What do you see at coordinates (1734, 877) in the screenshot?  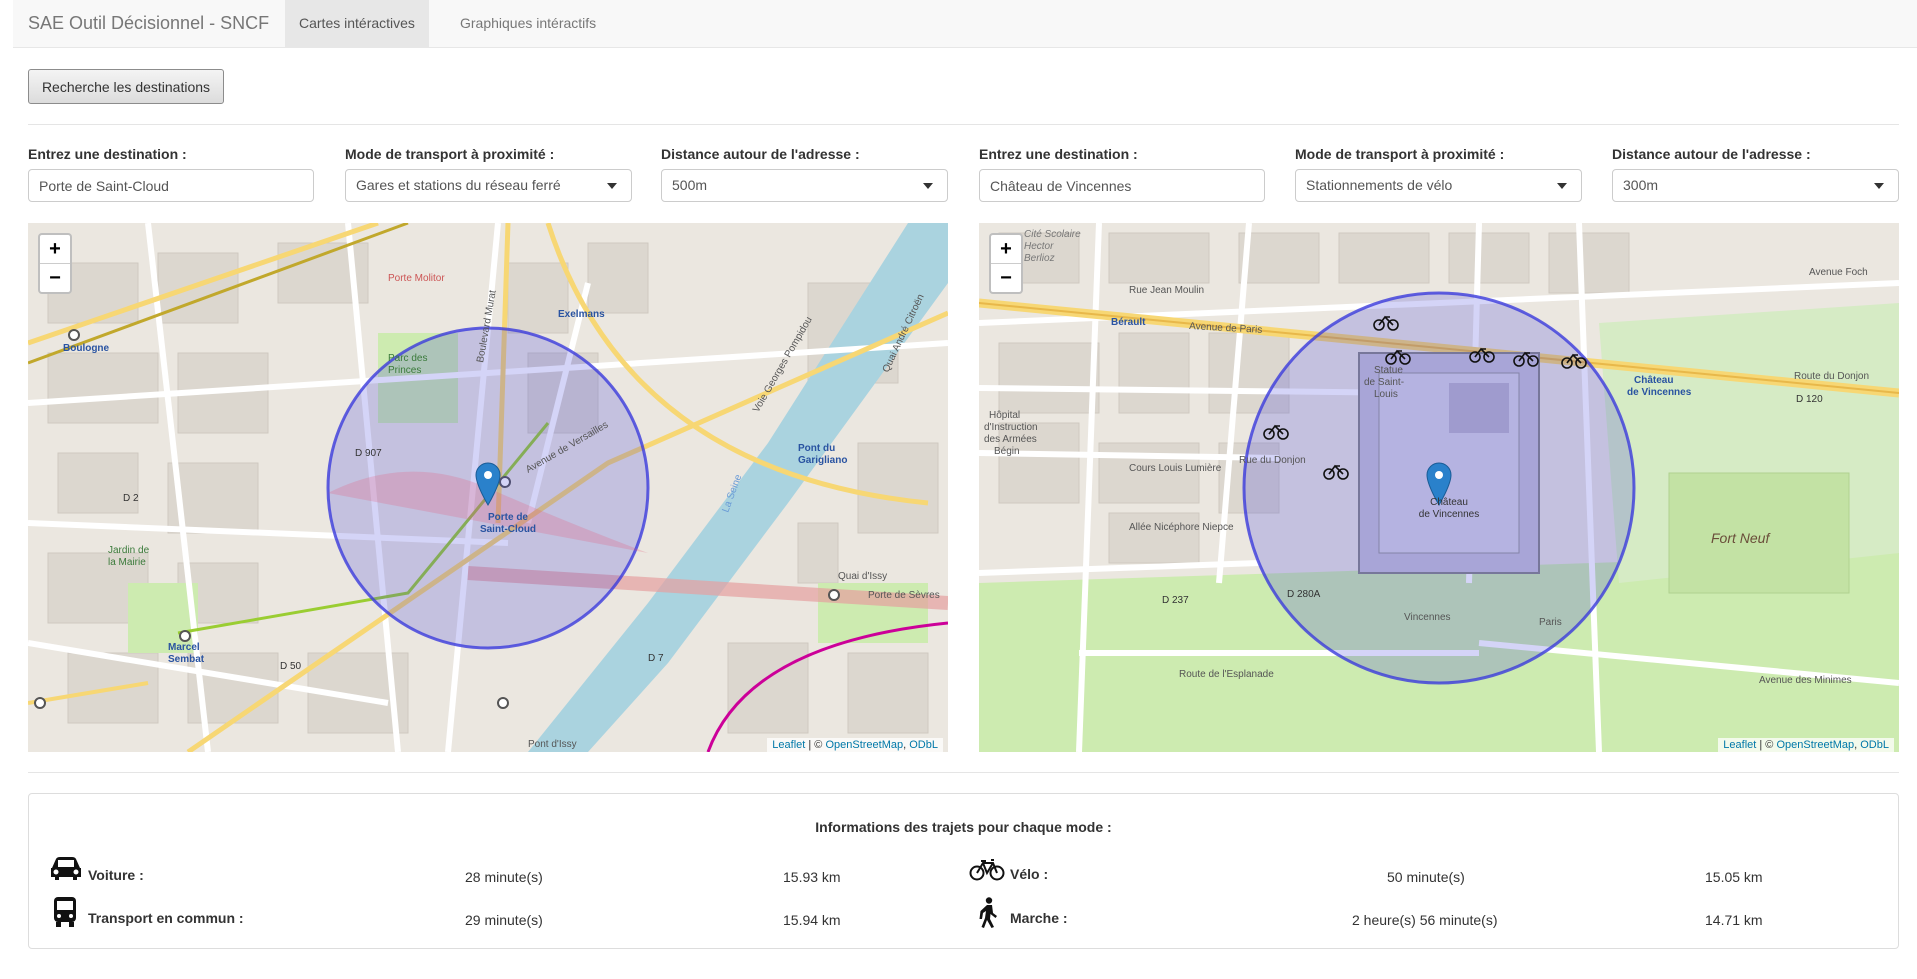 I see `distance-velo: 15.05 km` at bounding box center [1734, 877].